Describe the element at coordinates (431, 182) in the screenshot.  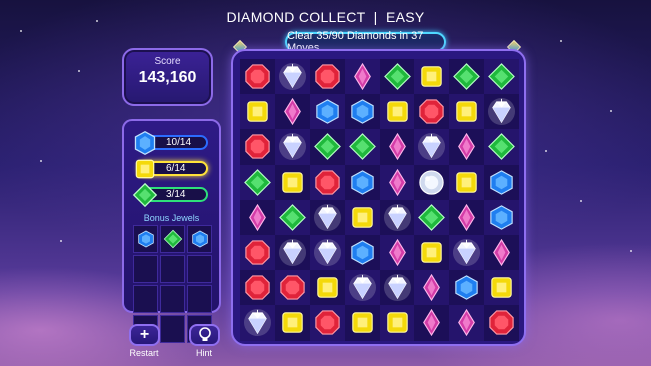
I see `white-gem-icon` at that location.